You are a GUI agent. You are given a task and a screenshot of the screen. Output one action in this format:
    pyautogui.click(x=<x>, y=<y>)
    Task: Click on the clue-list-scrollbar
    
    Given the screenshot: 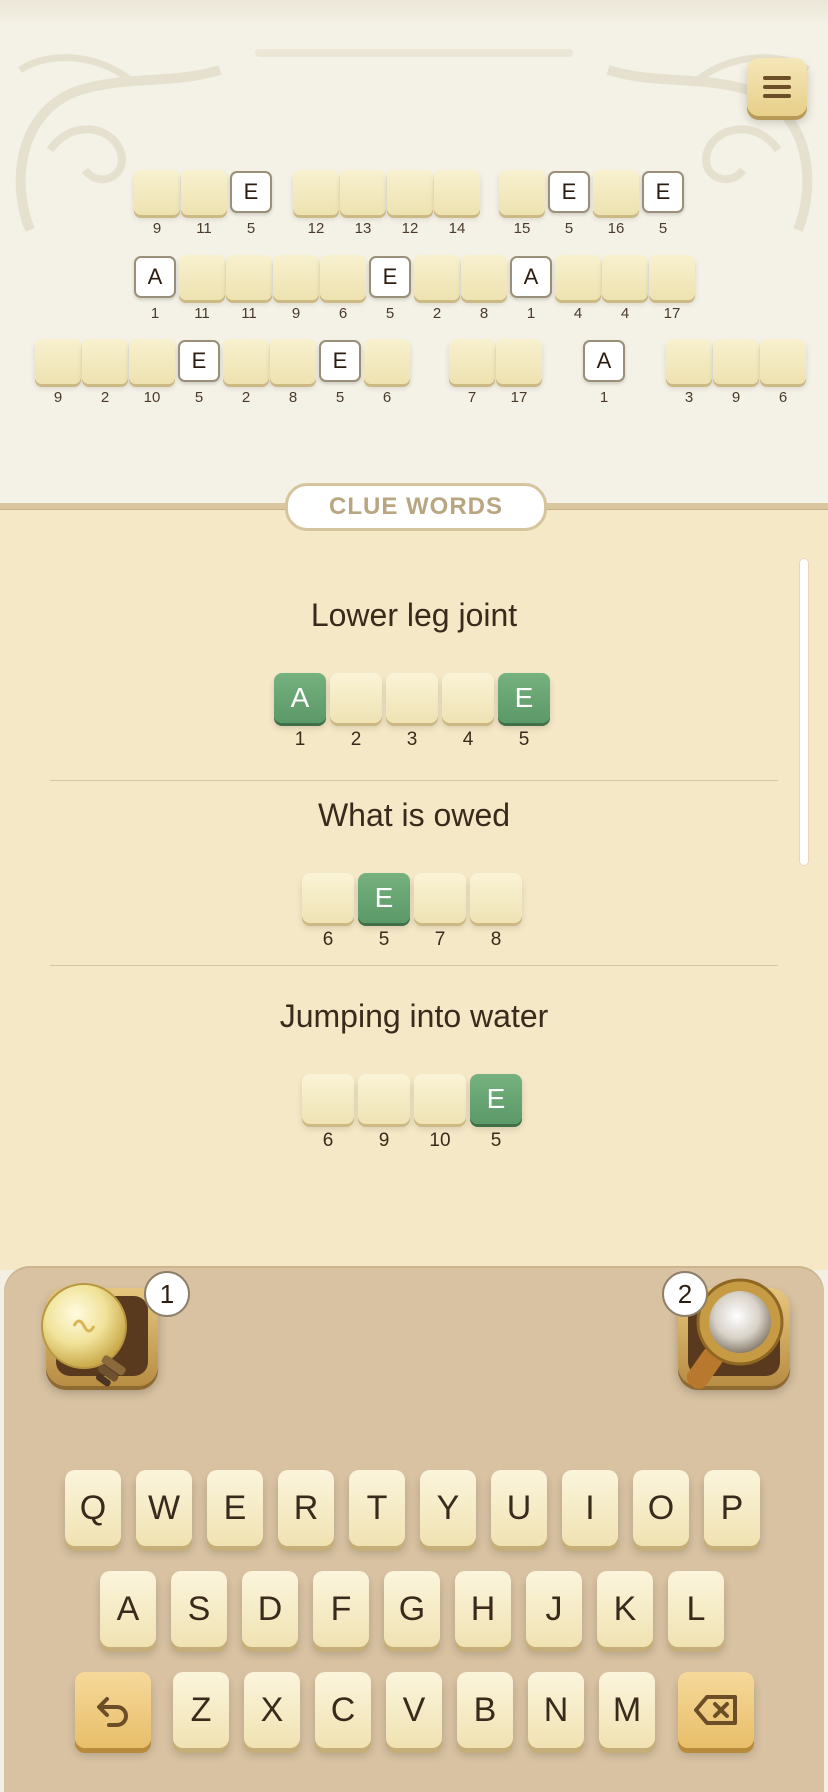 What is the action you would take?
    pyautogui.click(x=804, y=712)
    